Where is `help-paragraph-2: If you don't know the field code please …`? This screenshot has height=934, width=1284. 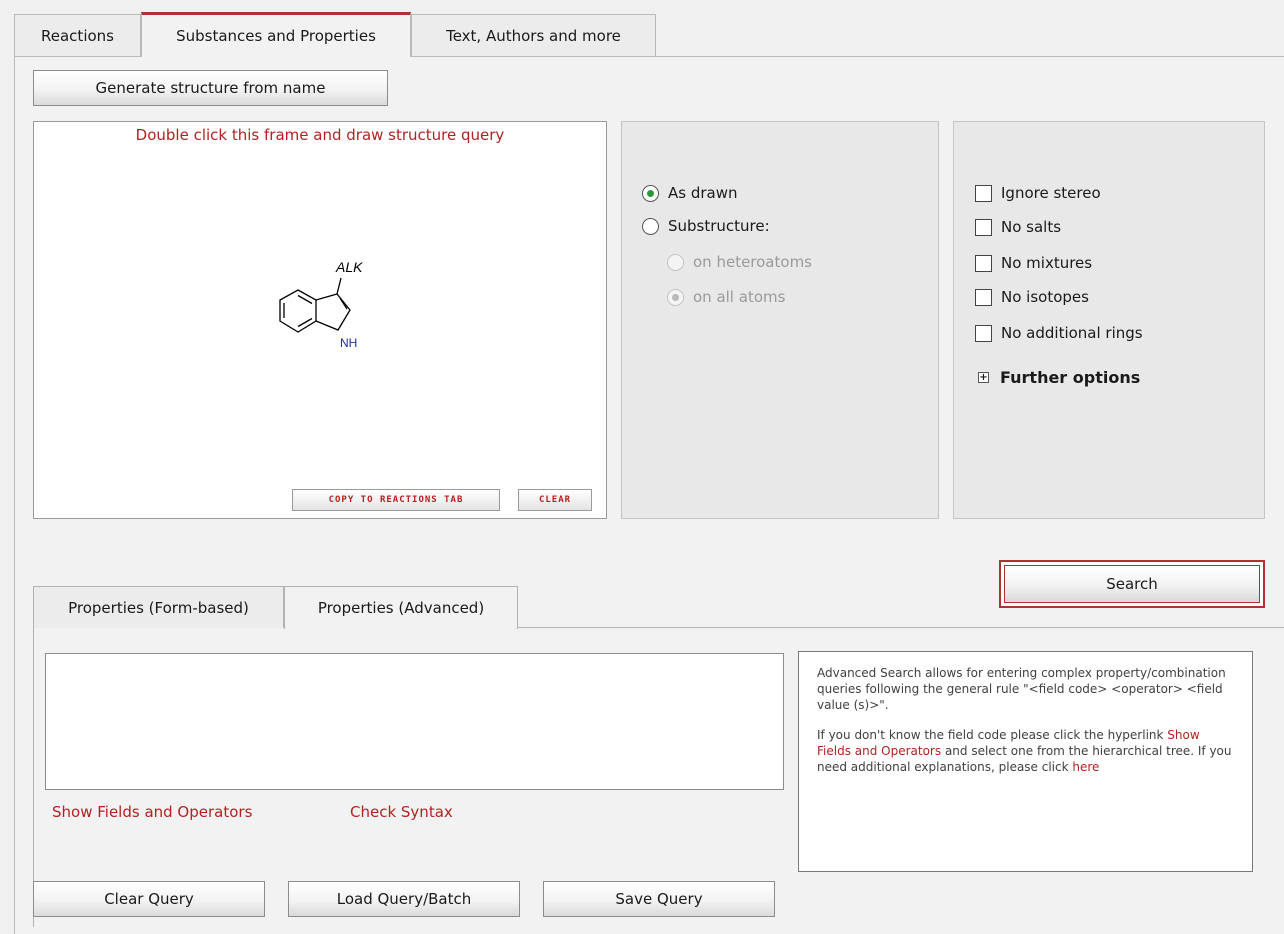
help-paragraph-2: If you don't know the field code please … is located at coordinates (1025, 751).